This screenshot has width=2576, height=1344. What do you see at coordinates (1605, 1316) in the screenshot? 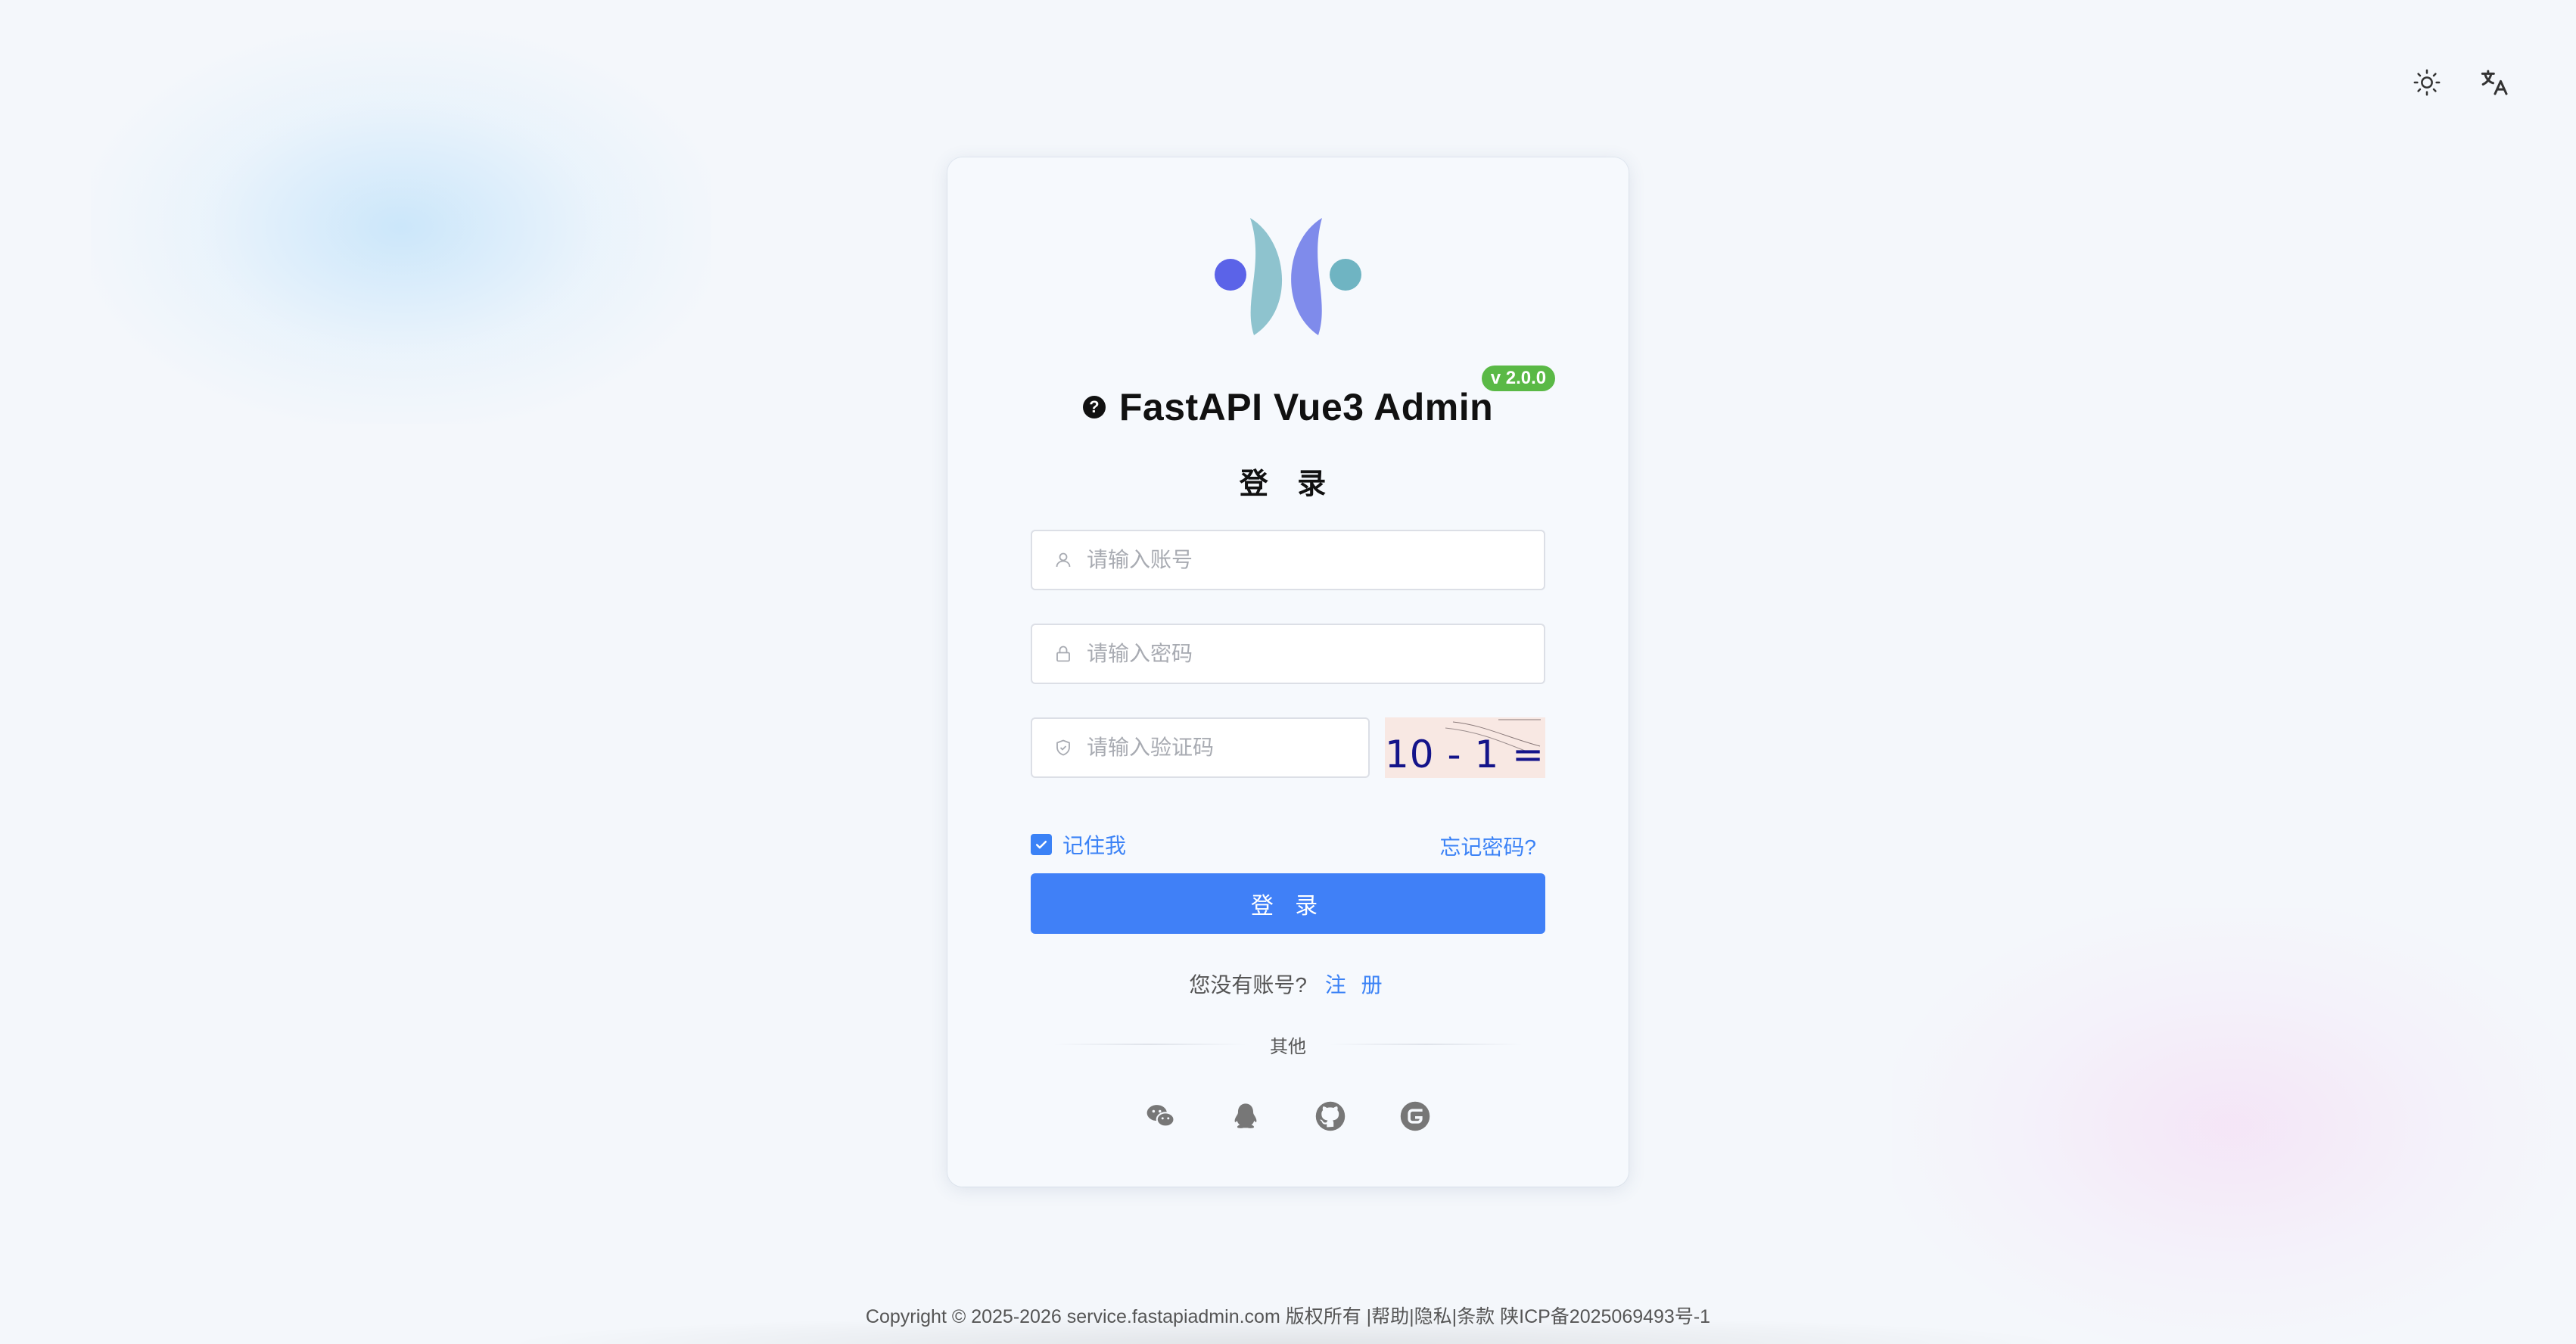
I see `footer-icp-link: 陕ICP备2025069493号-1` at bounding box center [1605, 1316].